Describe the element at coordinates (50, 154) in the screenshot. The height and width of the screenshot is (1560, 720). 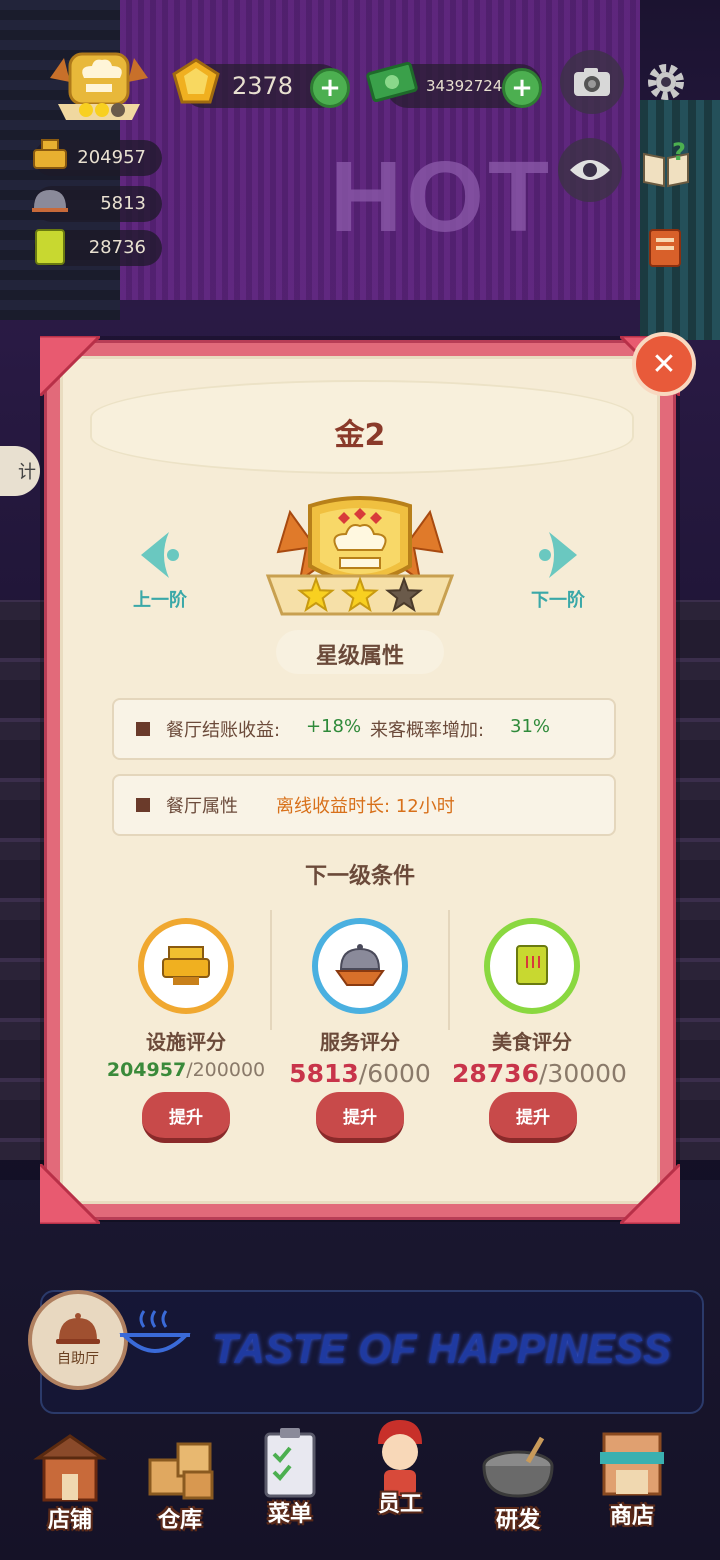
I see `pot-icon` at that location.